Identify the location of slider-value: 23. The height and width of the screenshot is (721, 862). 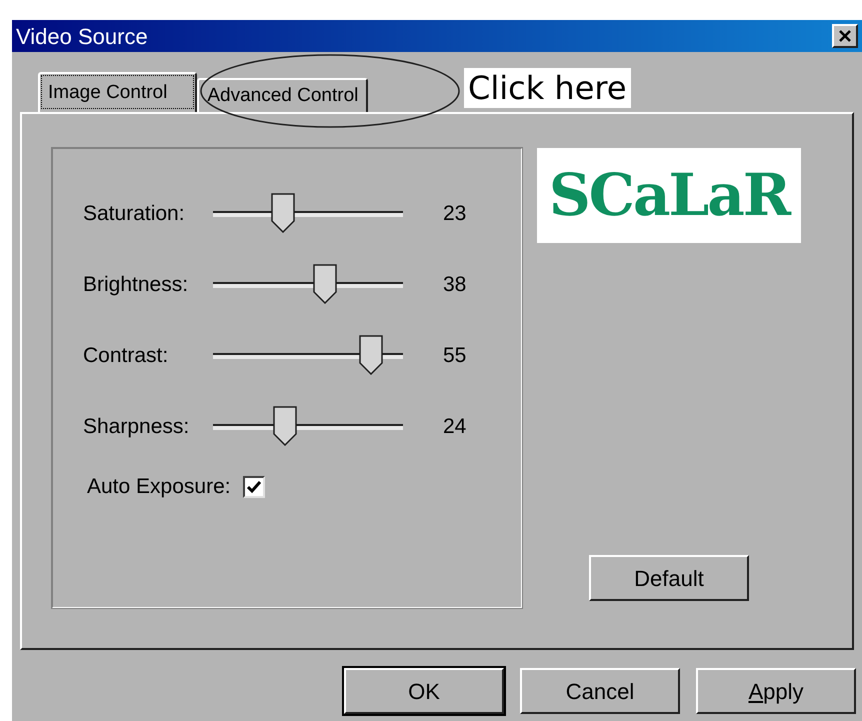
(454, 213).